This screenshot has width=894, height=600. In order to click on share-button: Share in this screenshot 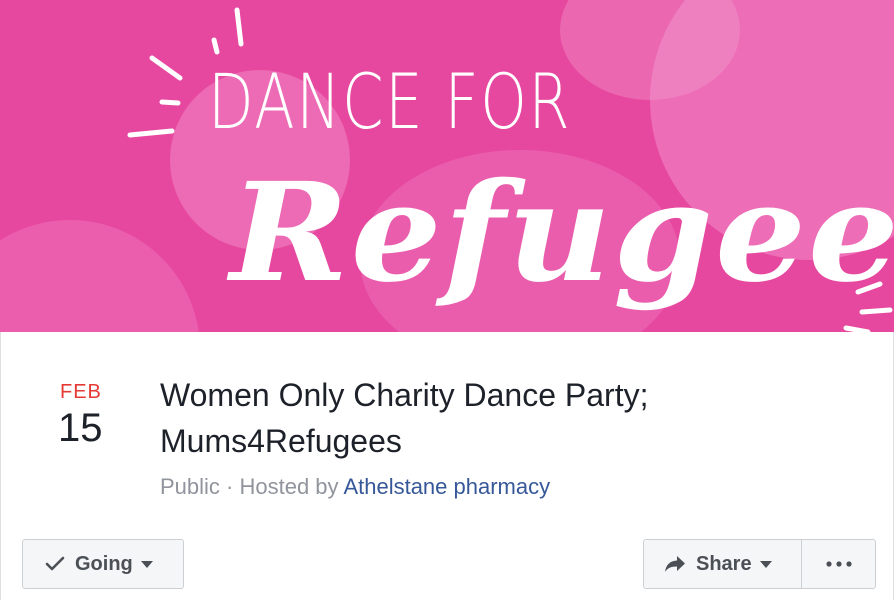, I will do `click(722, 564)`.